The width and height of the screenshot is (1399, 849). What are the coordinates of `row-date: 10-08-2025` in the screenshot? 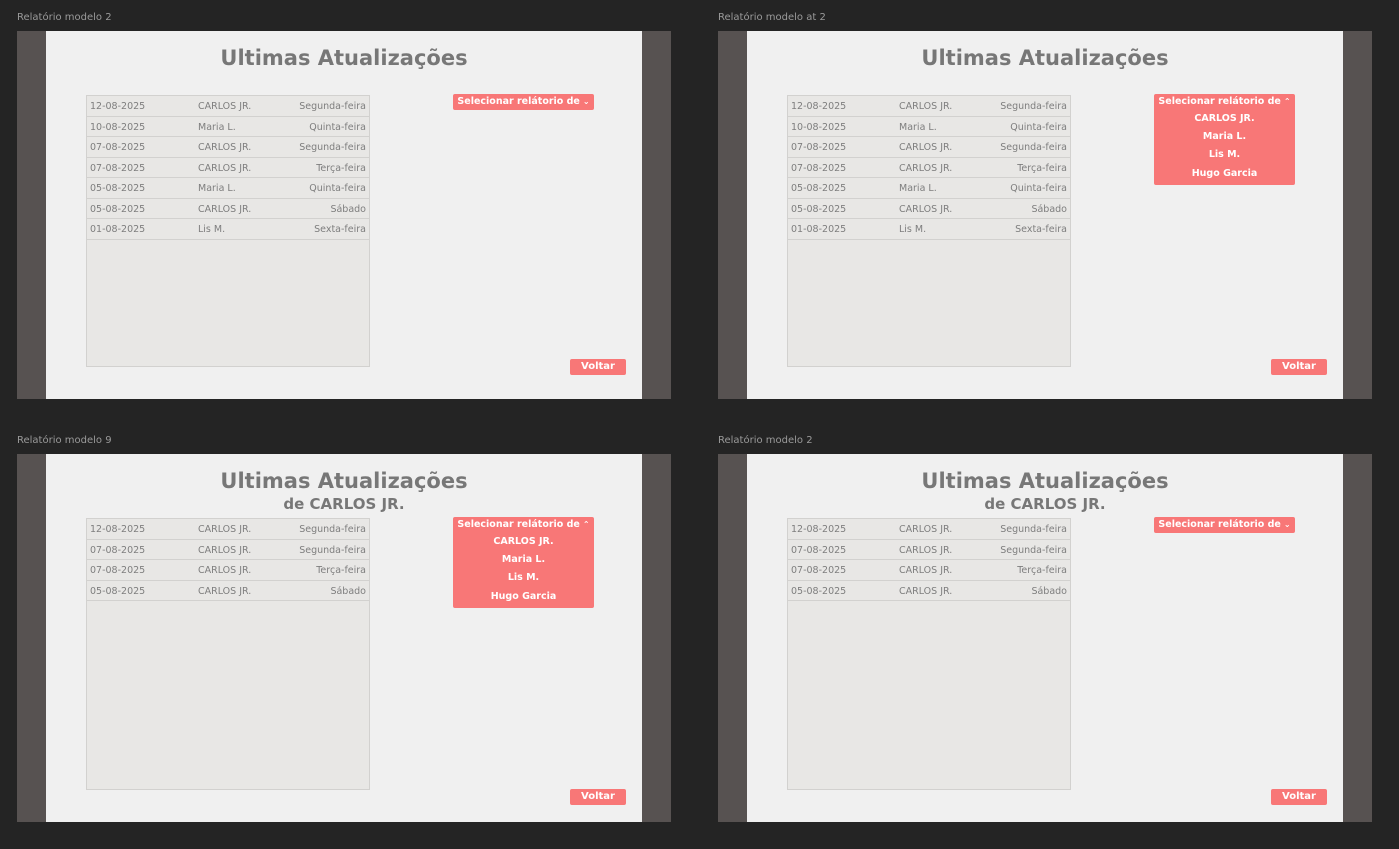 It's located at (819, 127).